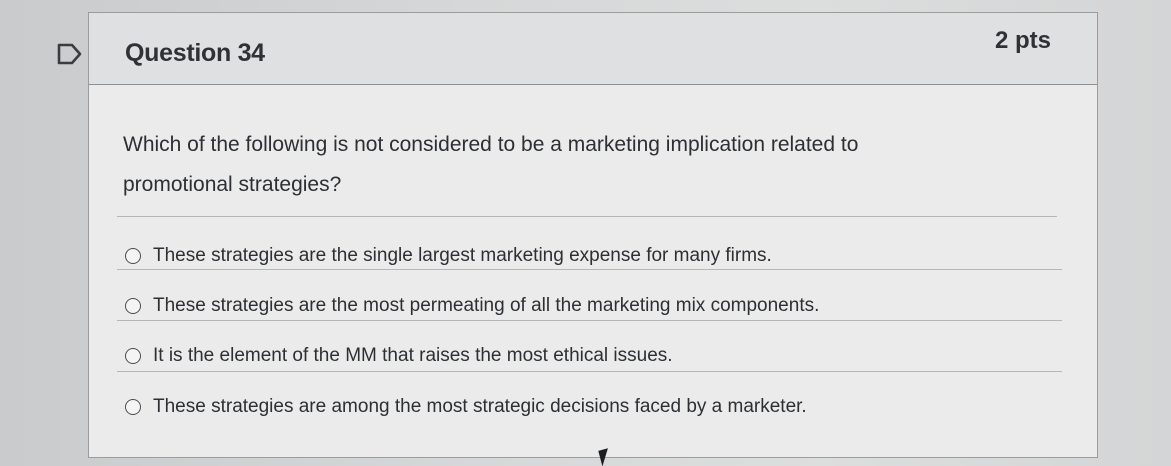  I want to click on question-divider, so click(587, 216).